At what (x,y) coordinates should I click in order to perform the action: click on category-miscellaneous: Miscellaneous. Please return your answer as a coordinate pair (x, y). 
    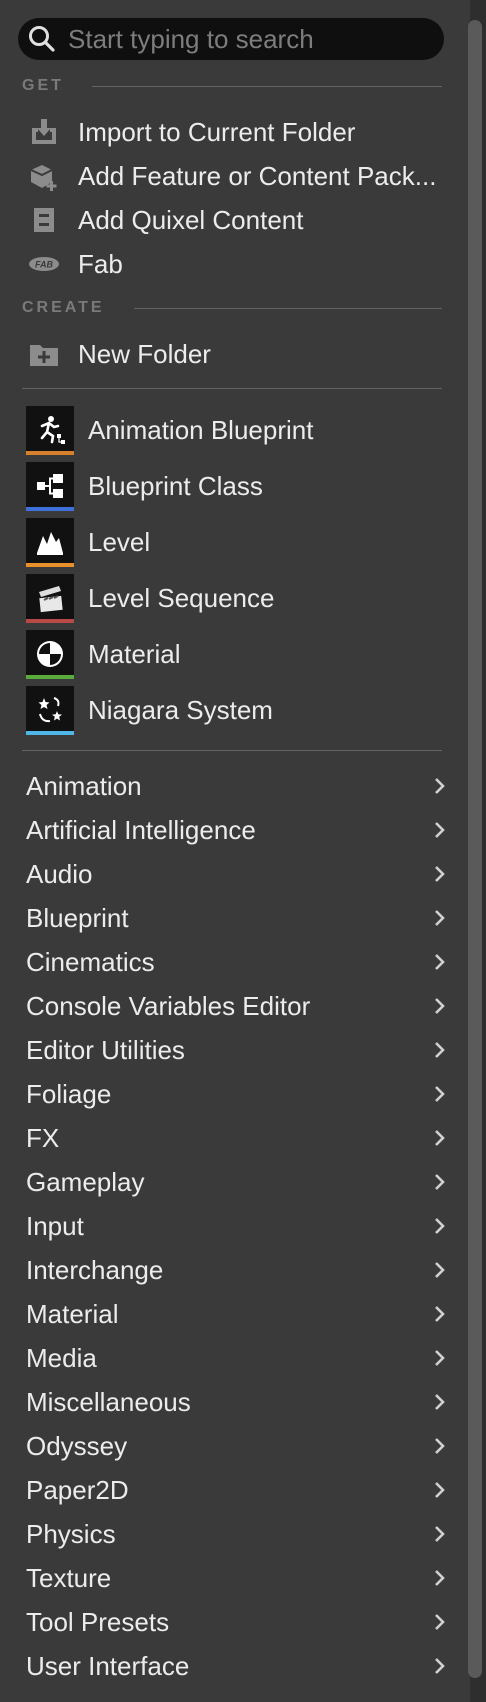
    Looking at the image, I should click on (230, 1402).